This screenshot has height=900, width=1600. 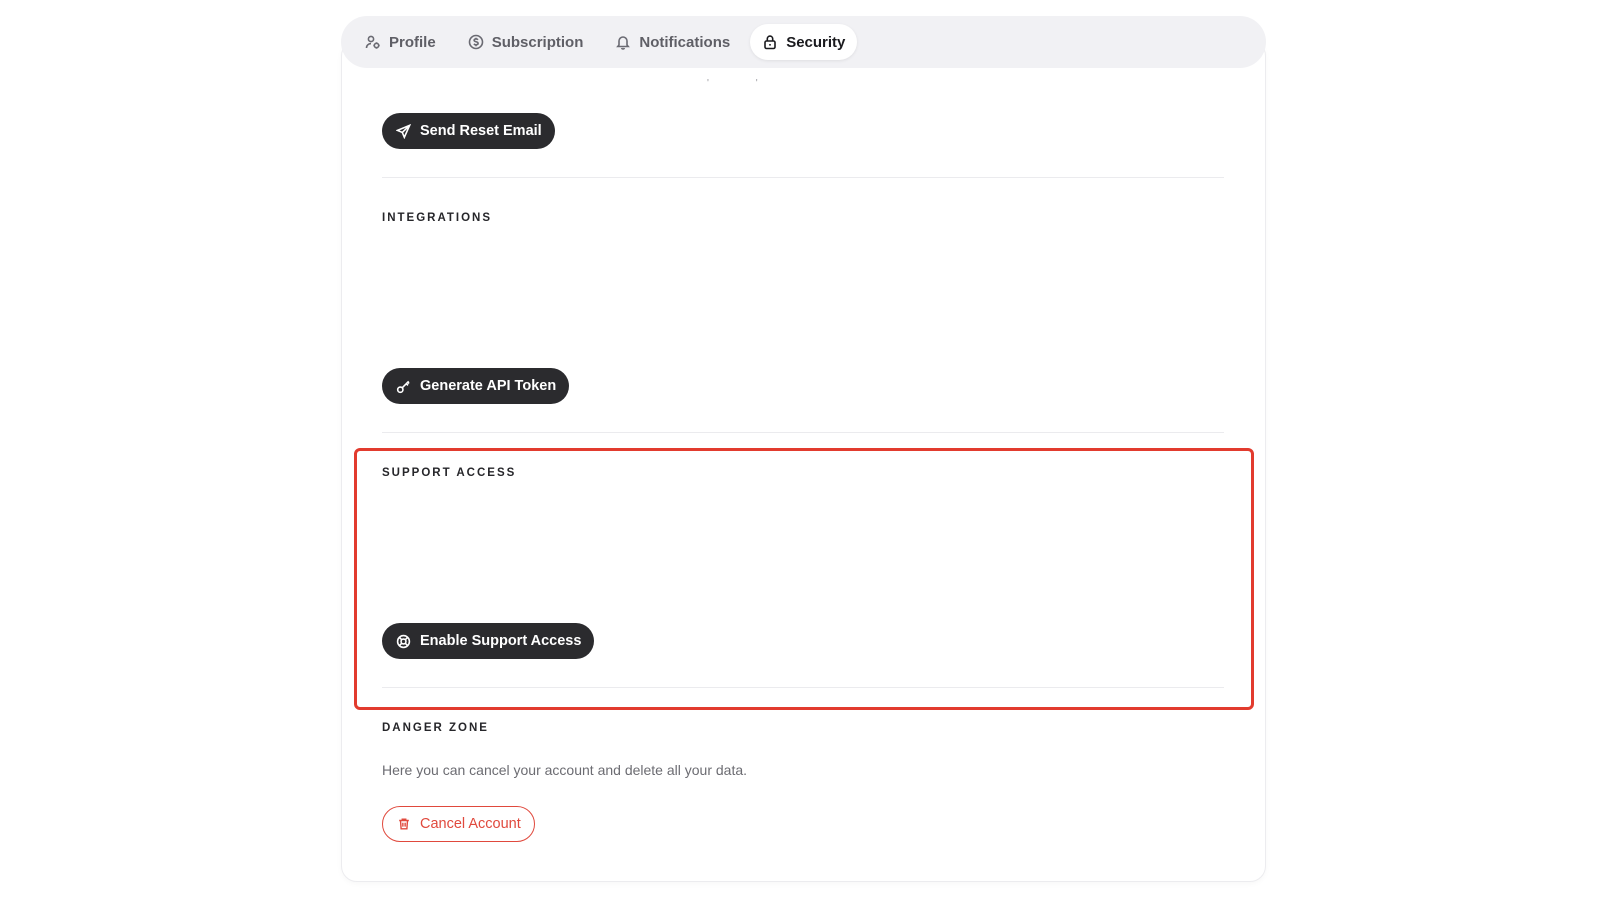 What do you see at coordinates (501, 641) in the screenshot?
I see `button-label: Enable Support Access` at bounding box center [501, 641].